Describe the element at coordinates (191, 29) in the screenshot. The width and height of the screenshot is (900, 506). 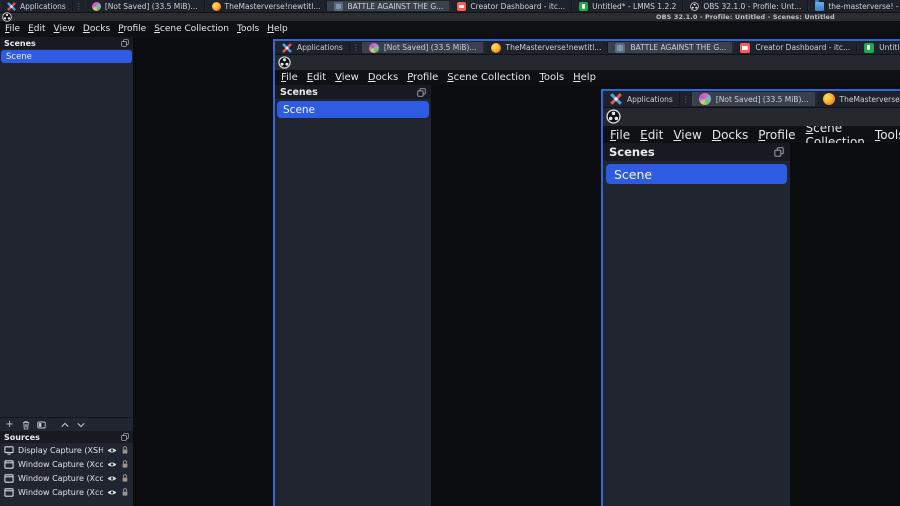
I see `menu-scene-collection: Scene Collection` at that location.